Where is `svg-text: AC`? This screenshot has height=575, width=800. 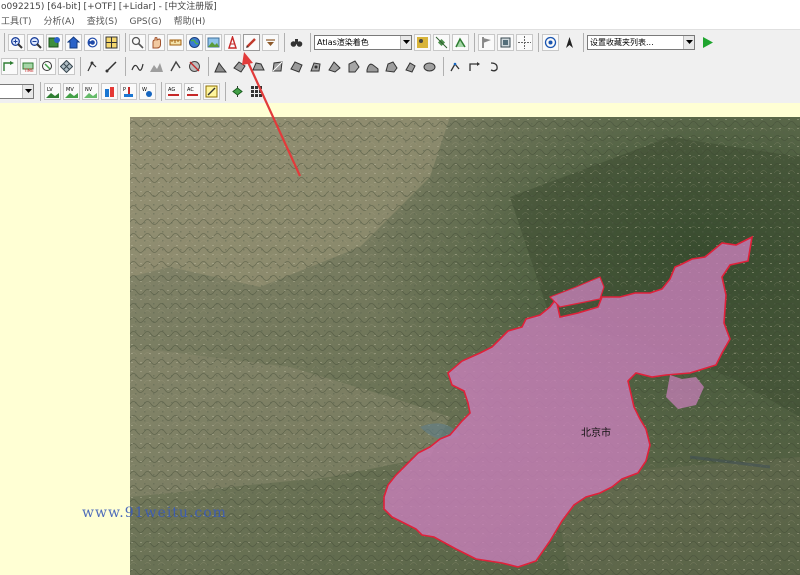 svg-text: AC is located at coordinates (190, 90).